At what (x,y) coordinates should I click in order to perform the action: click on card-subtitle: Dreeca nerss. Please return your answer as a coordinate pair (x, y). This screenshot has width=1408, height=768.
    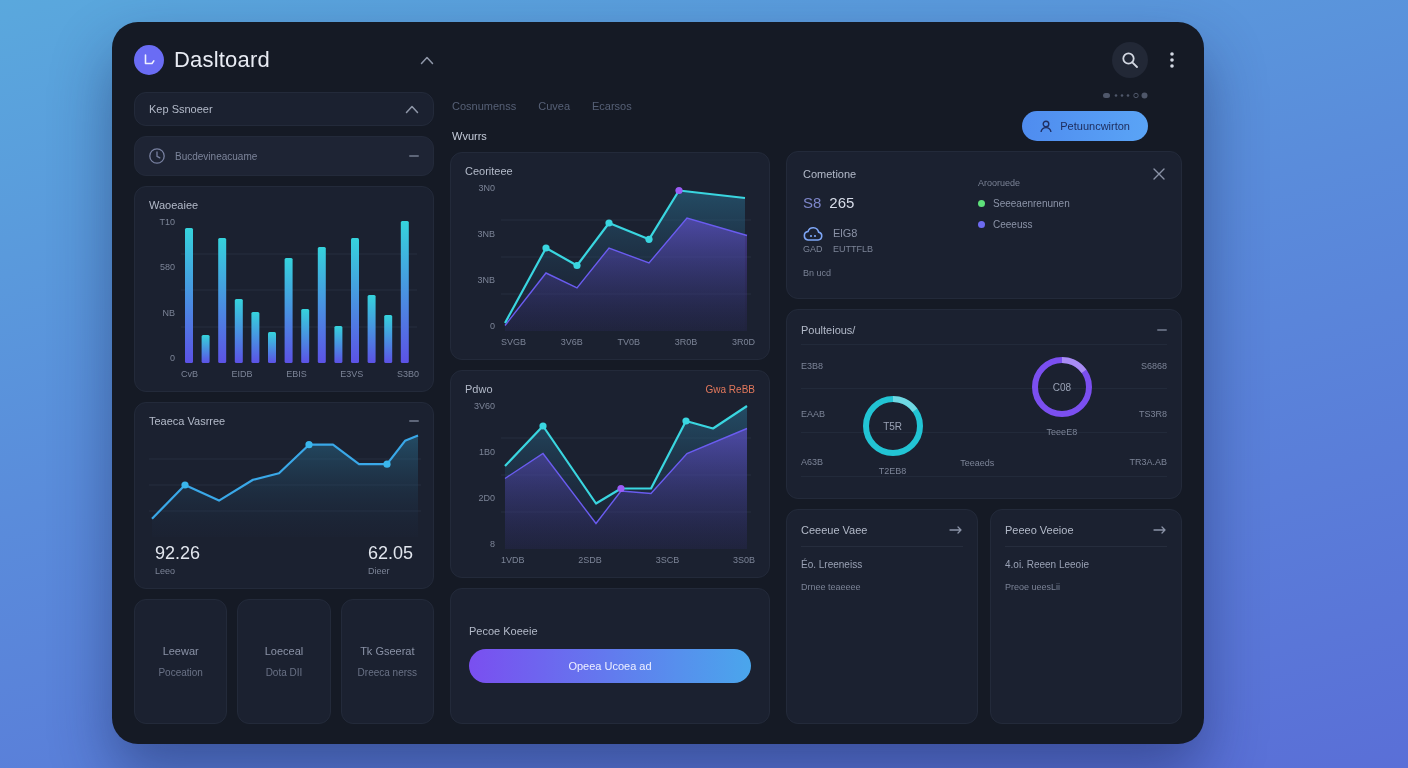
    Looking at the image, I should click on (387, 672).